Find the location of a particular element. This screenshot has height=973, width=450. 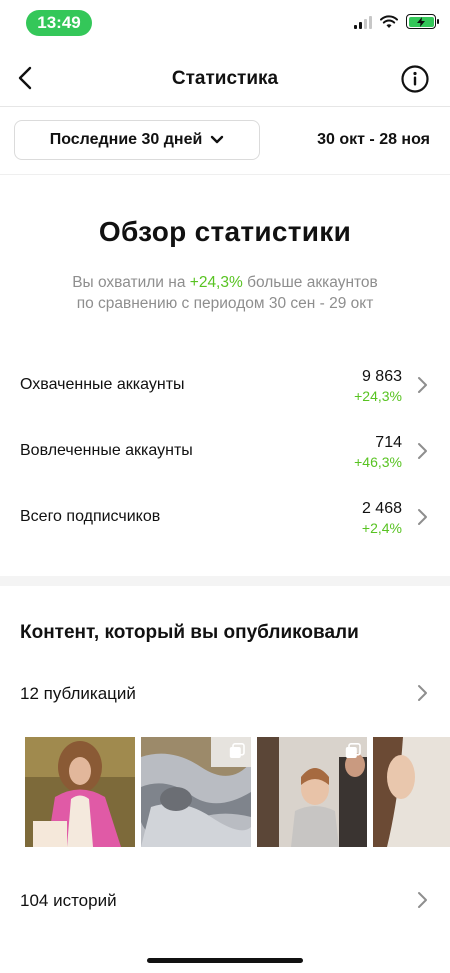

navigation-bar: Статистика is located at coordinates (225, 79).